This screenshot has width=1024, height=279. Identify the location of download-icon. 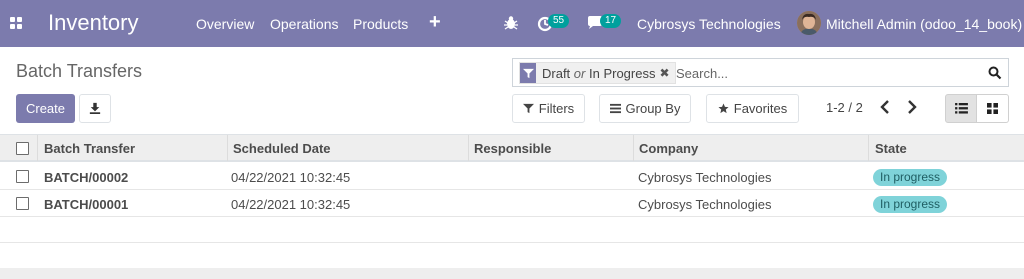
(95, 108).